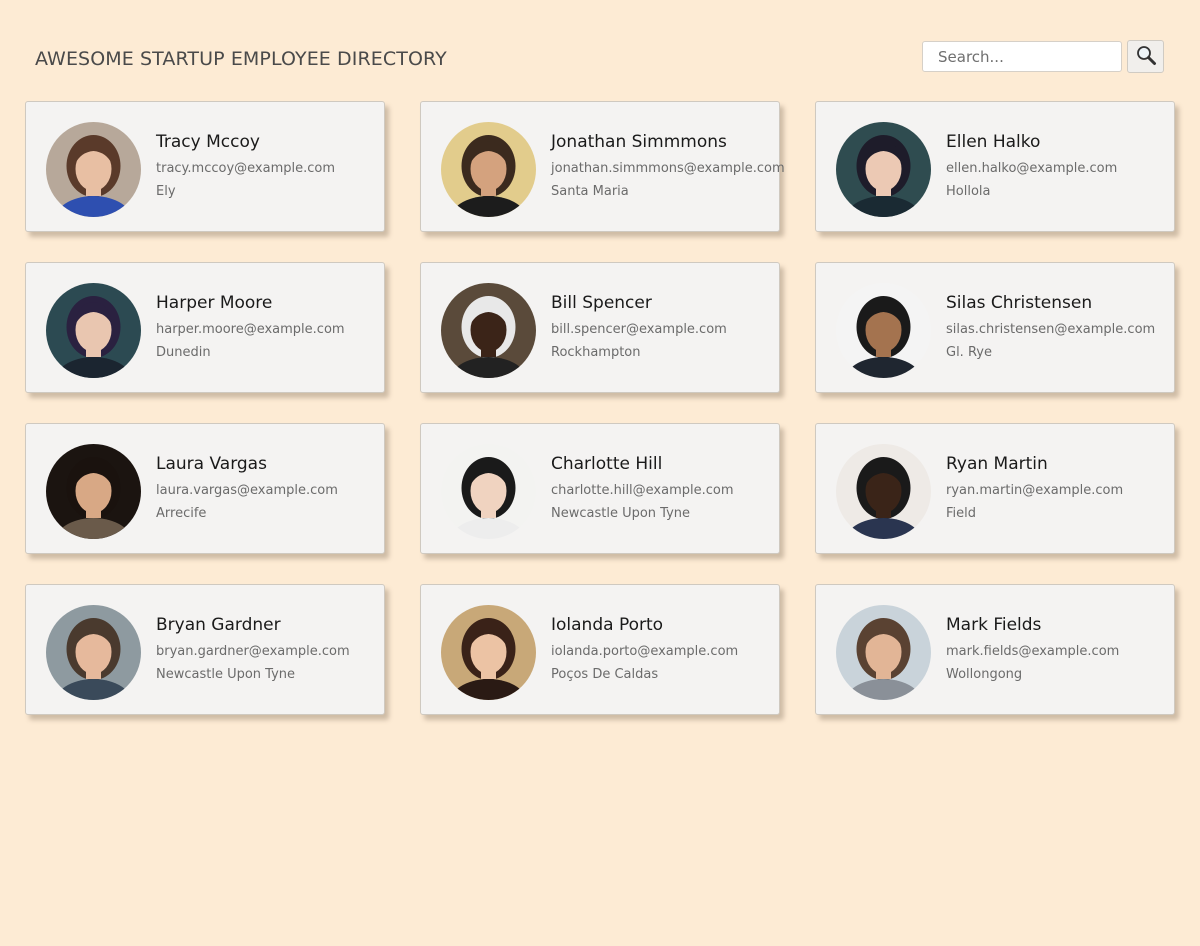 The width and height of the screenshot is (1200, 946). What do you see at coordinates (607, 464) in the screenshot?
I see `employee-name: Charlotte Hill` at bounding box center [607, 464].